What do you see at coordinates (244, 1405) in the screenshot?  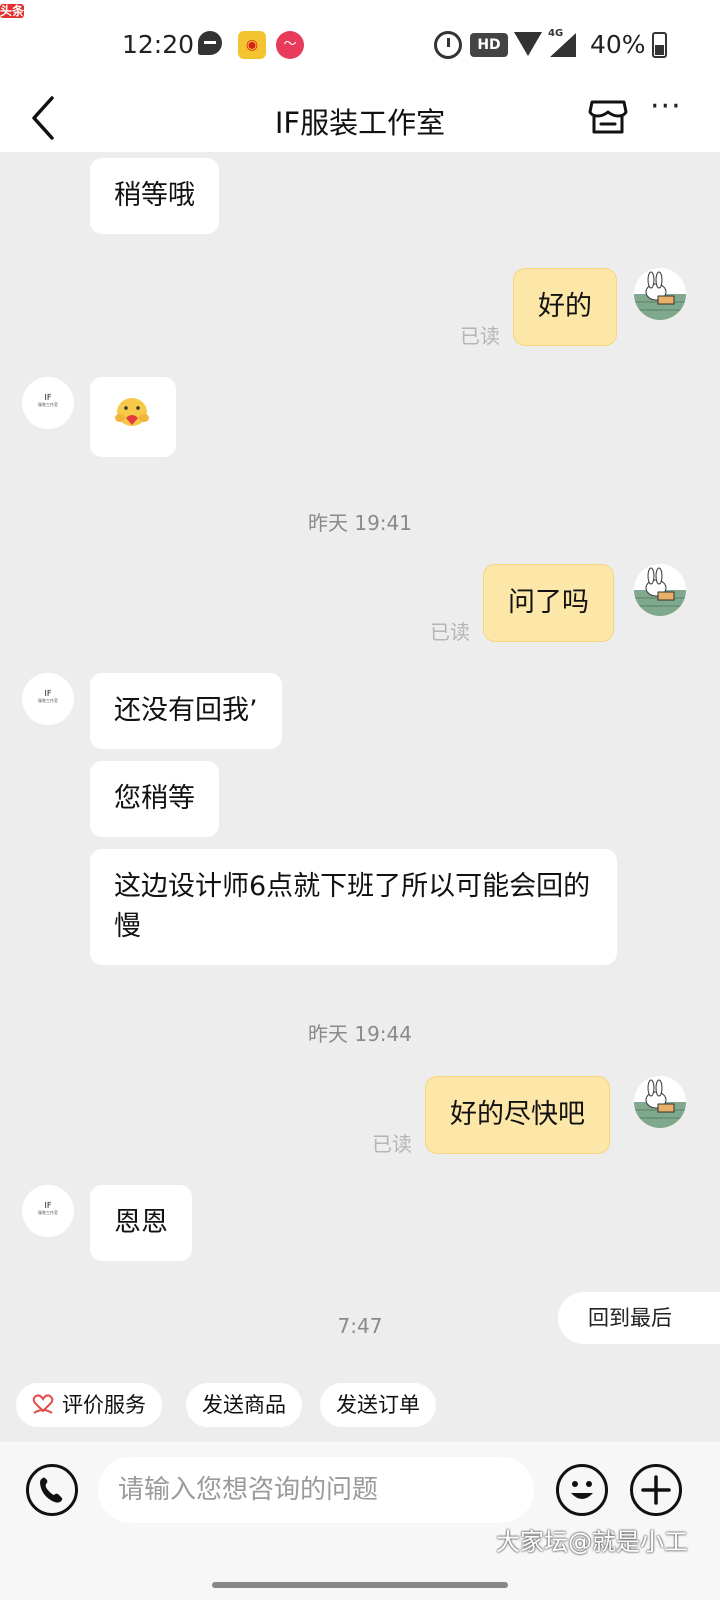 I see `send-product-button: 发送商品` at bounding box center [244, 1405].